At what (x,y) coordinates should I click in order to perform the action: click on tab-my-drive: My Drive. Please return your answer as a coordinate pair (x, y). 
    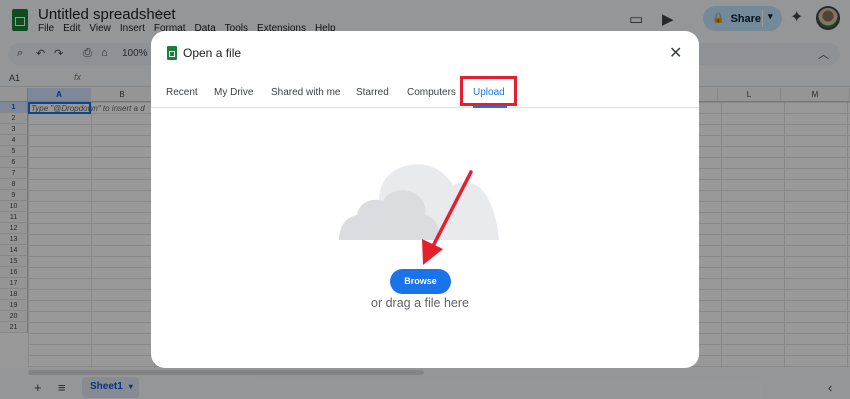
    Looking at the image, I should click on (233, 92).